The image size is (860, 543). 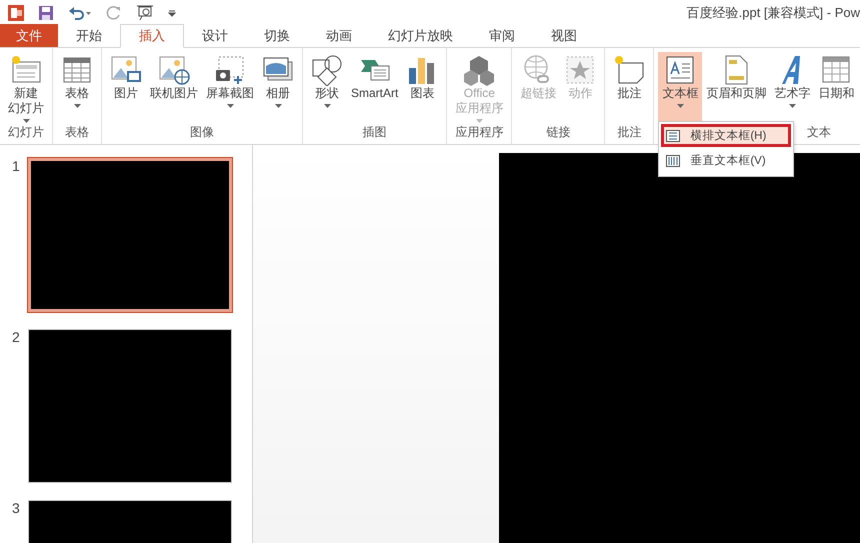 I want to click on camera-icon, so click(x=230, y=70).